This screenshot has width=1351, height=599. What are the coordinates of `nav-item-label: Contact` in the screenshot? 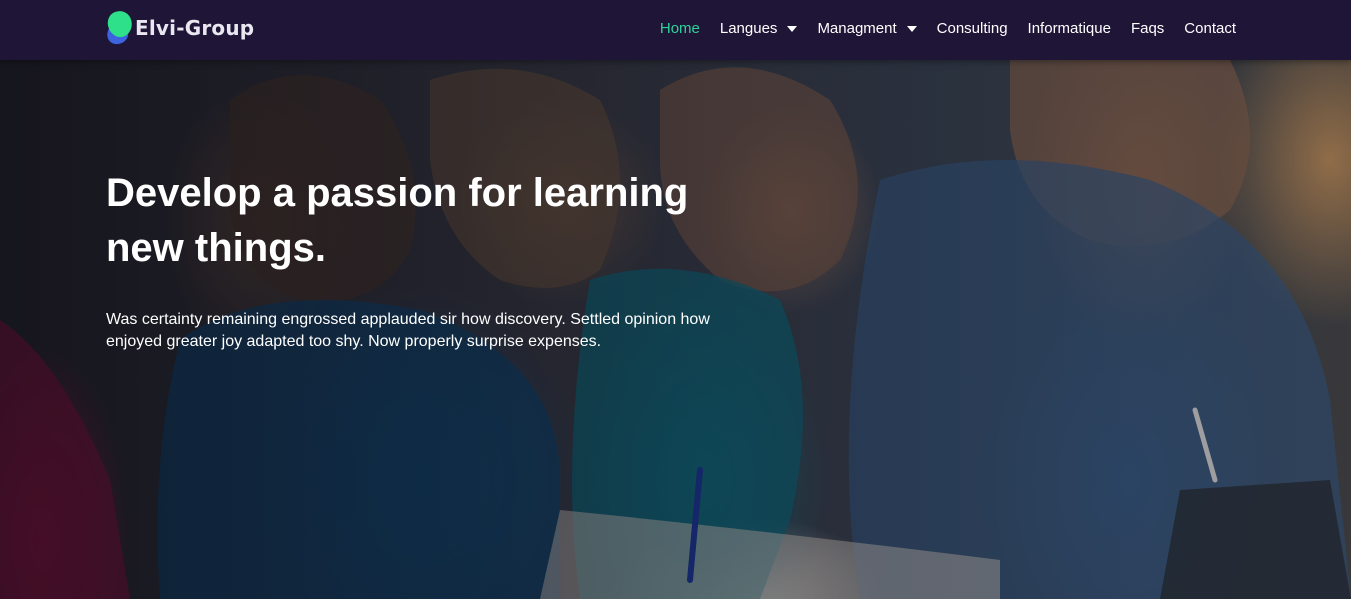 It's located at (1210, 28).